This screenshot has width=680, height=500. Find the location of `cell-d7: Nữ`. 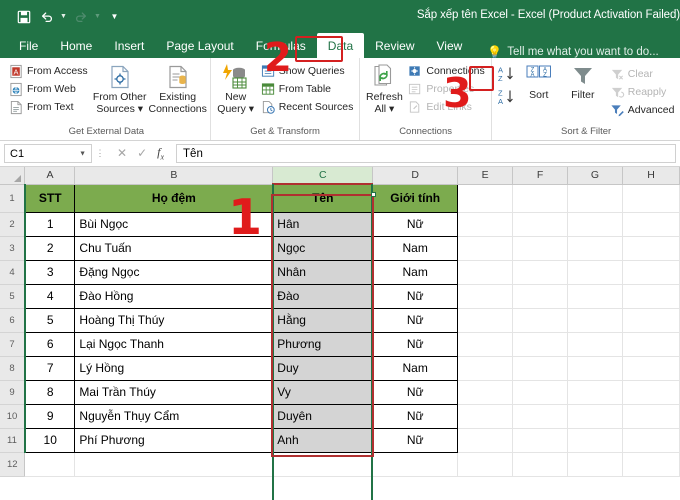

cell-d7: Nữ is located at coordinates (415, 344).